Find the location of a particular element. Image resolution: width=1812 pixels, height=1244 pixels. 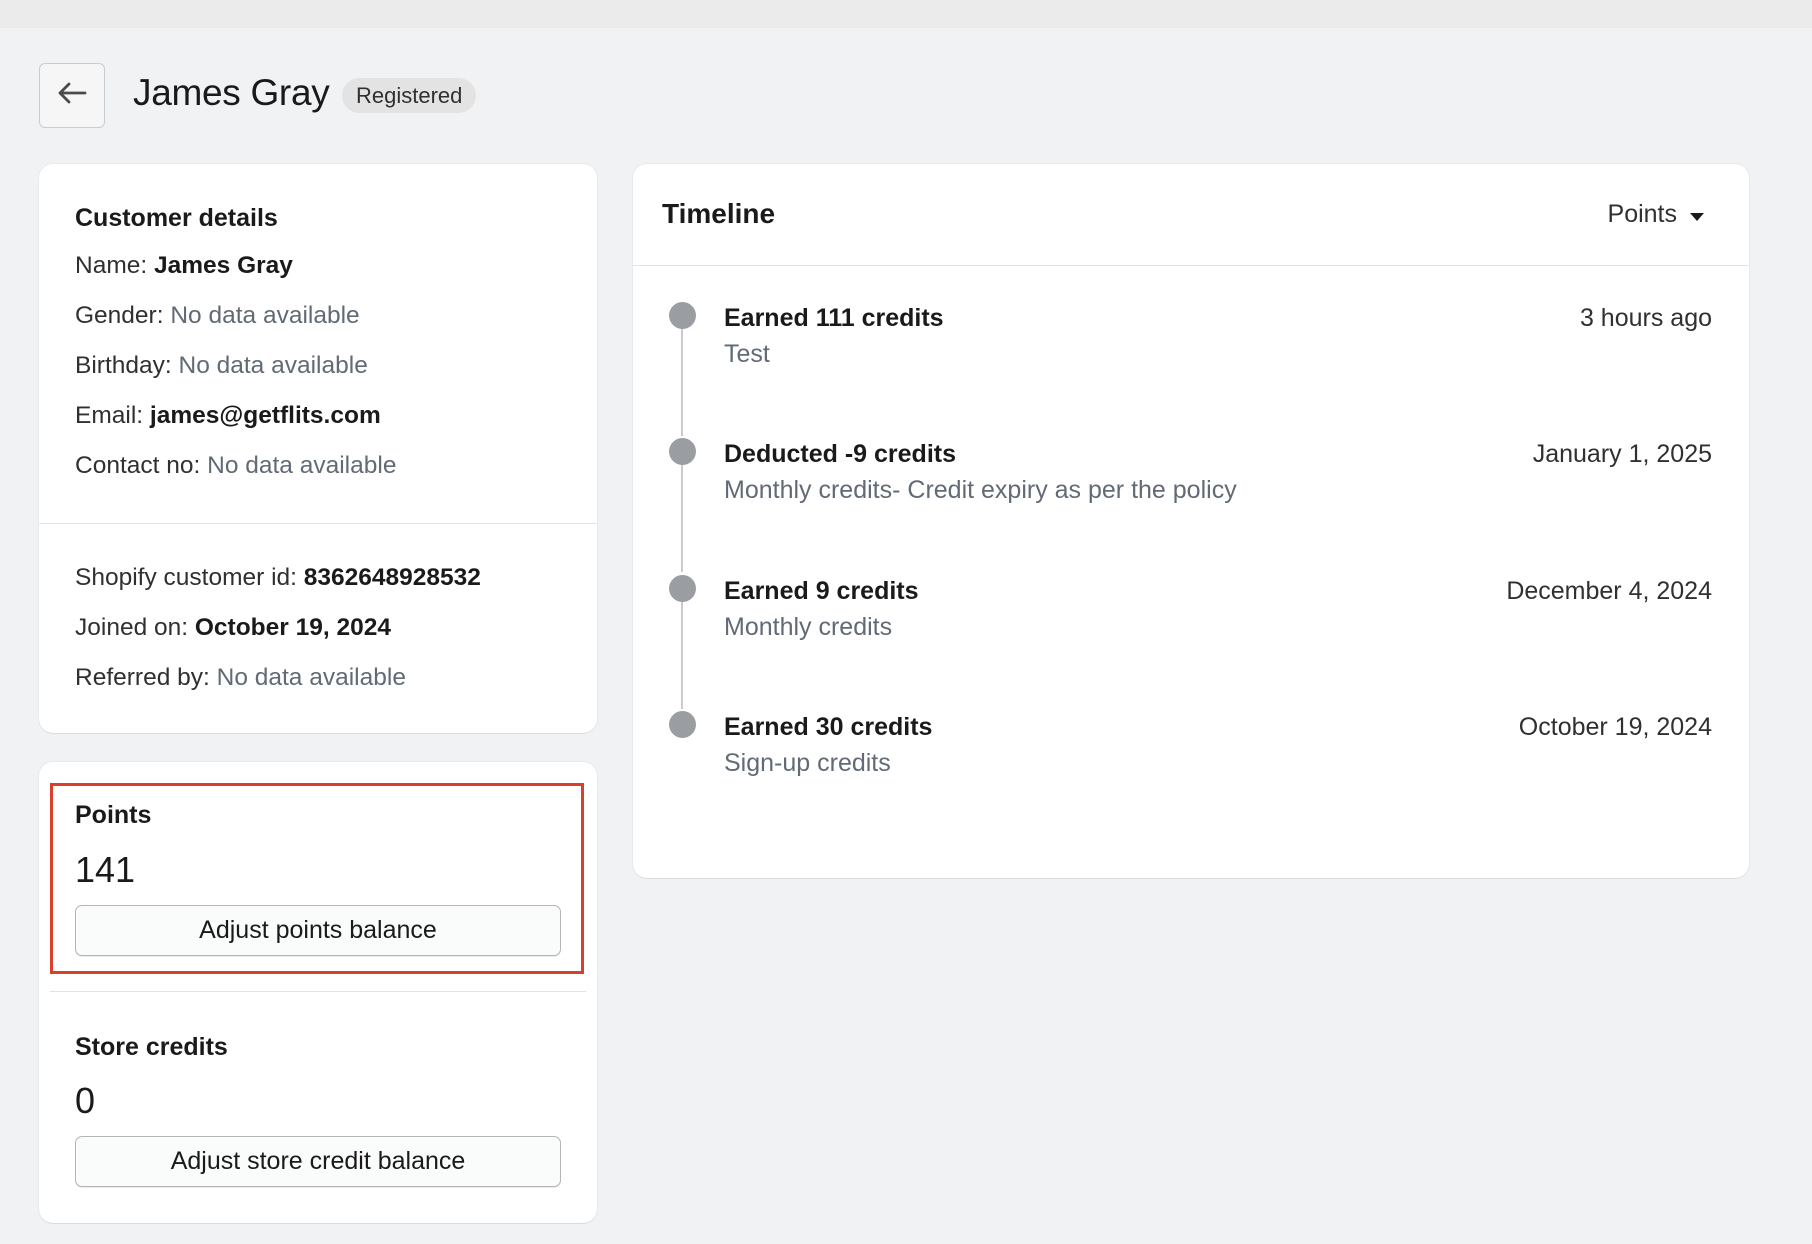

detail-shopify-id: Shopify customer id: 8362648928532 is located at coordinates (278, 578).